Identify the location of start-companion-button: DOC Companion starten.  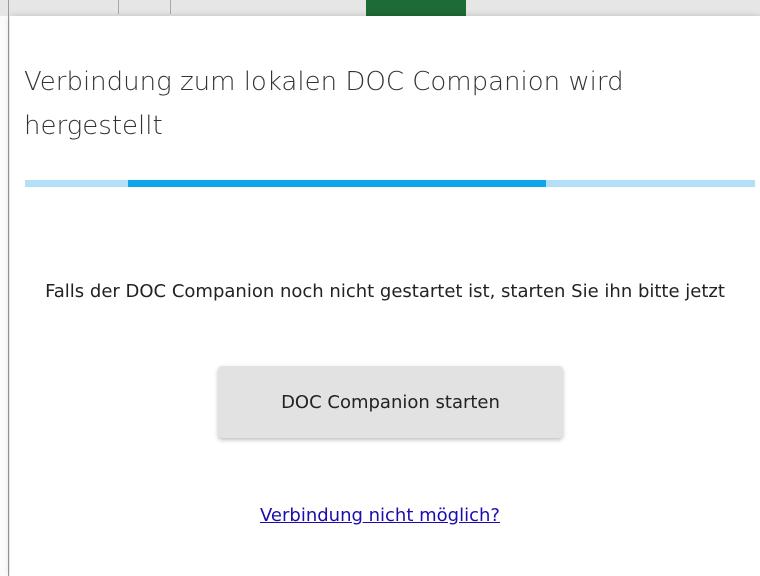
(390, 402).